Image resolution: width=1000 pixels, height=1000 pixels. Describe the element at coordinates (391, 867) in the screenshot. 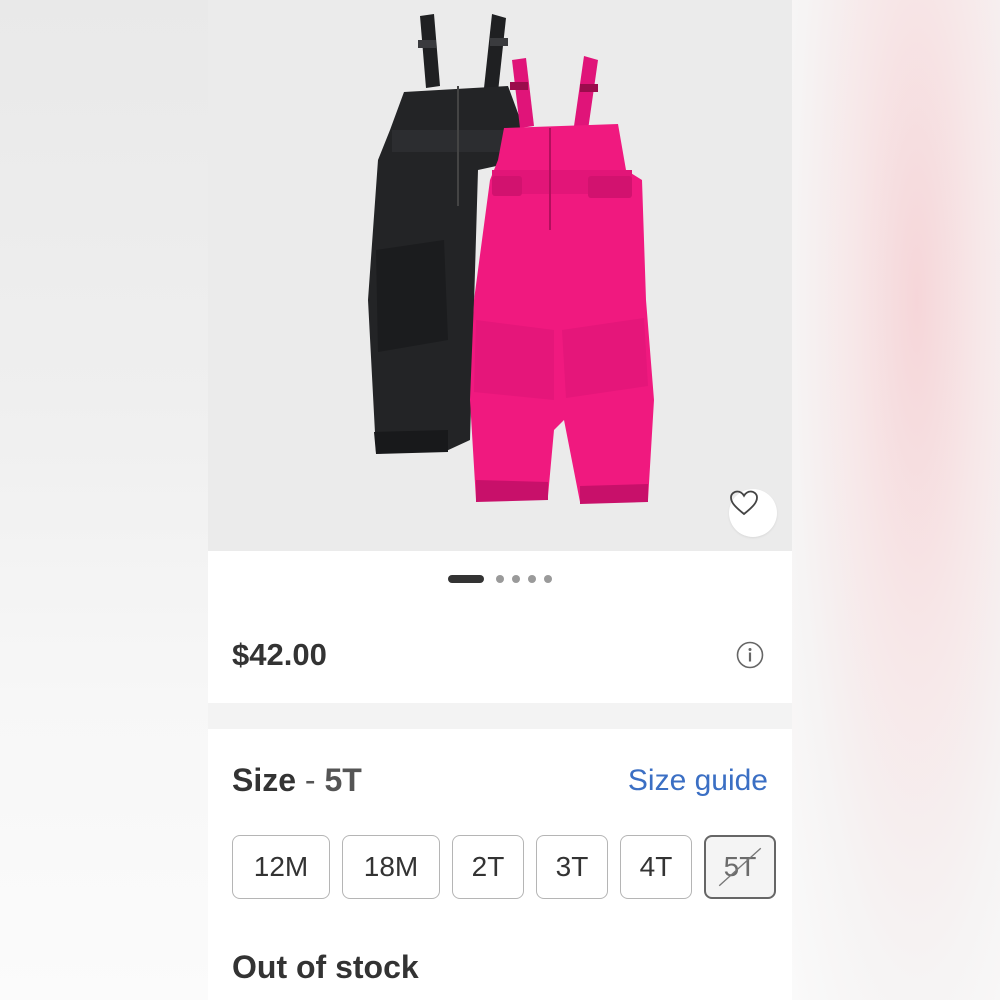

I see `size-option-18m: 18M` at that location.